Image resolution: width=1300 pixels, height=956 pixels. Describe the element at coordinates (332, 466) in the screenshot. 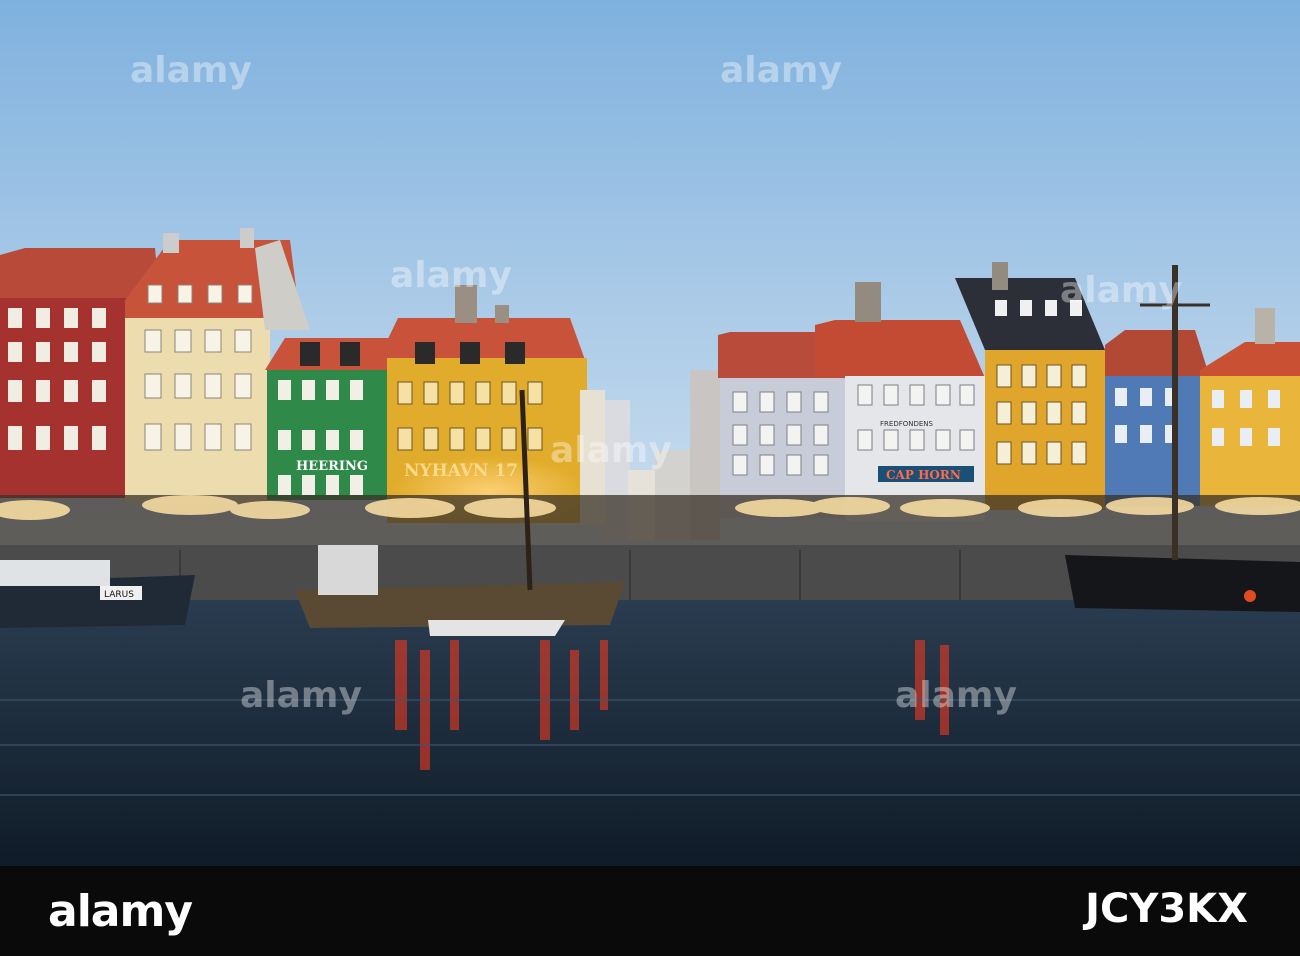

I see `heering-sign: HEERING` at that location.